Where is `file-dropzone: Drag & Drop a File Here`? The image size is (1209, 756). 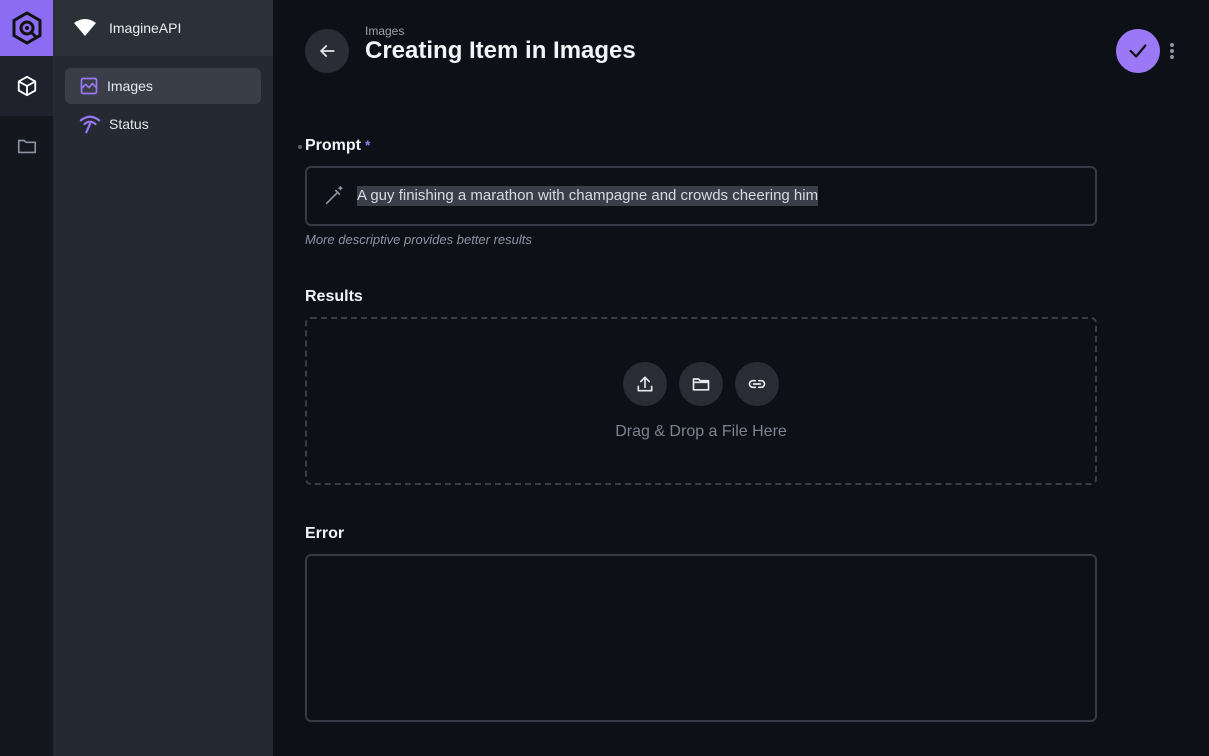 file-dropzone: Drag & Drop a File Here is located at coordinates (701, 401).